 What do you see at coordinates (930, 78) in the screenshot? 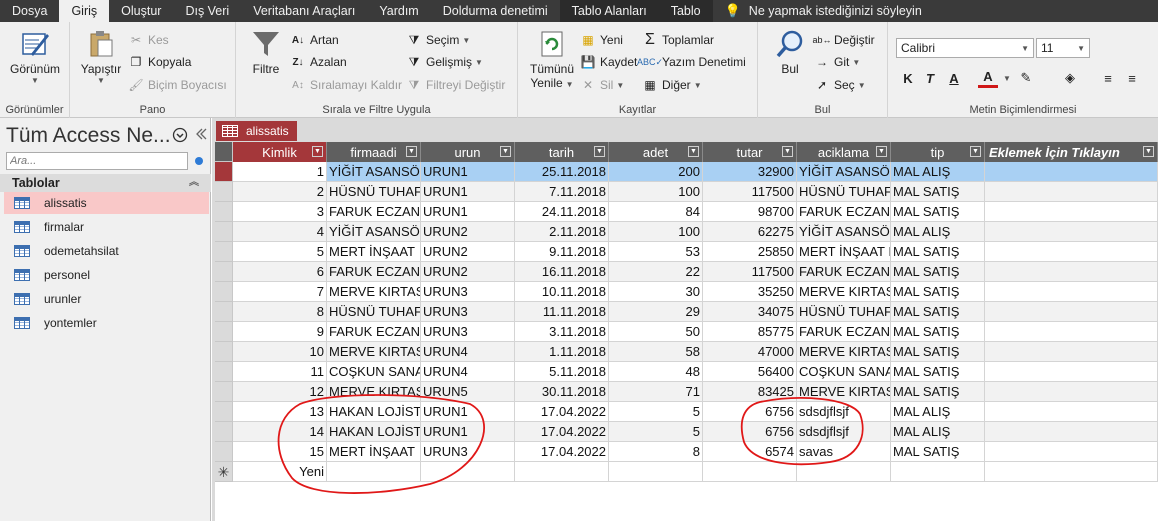
I see `italic-button: T` at bounding box center [930, 78].